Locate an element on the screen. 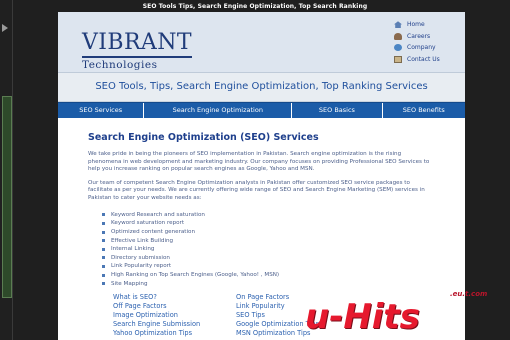 This screenshot has width=510, height=340. link-image-optimization: Image Optimization is located at coordinates (174, 315).